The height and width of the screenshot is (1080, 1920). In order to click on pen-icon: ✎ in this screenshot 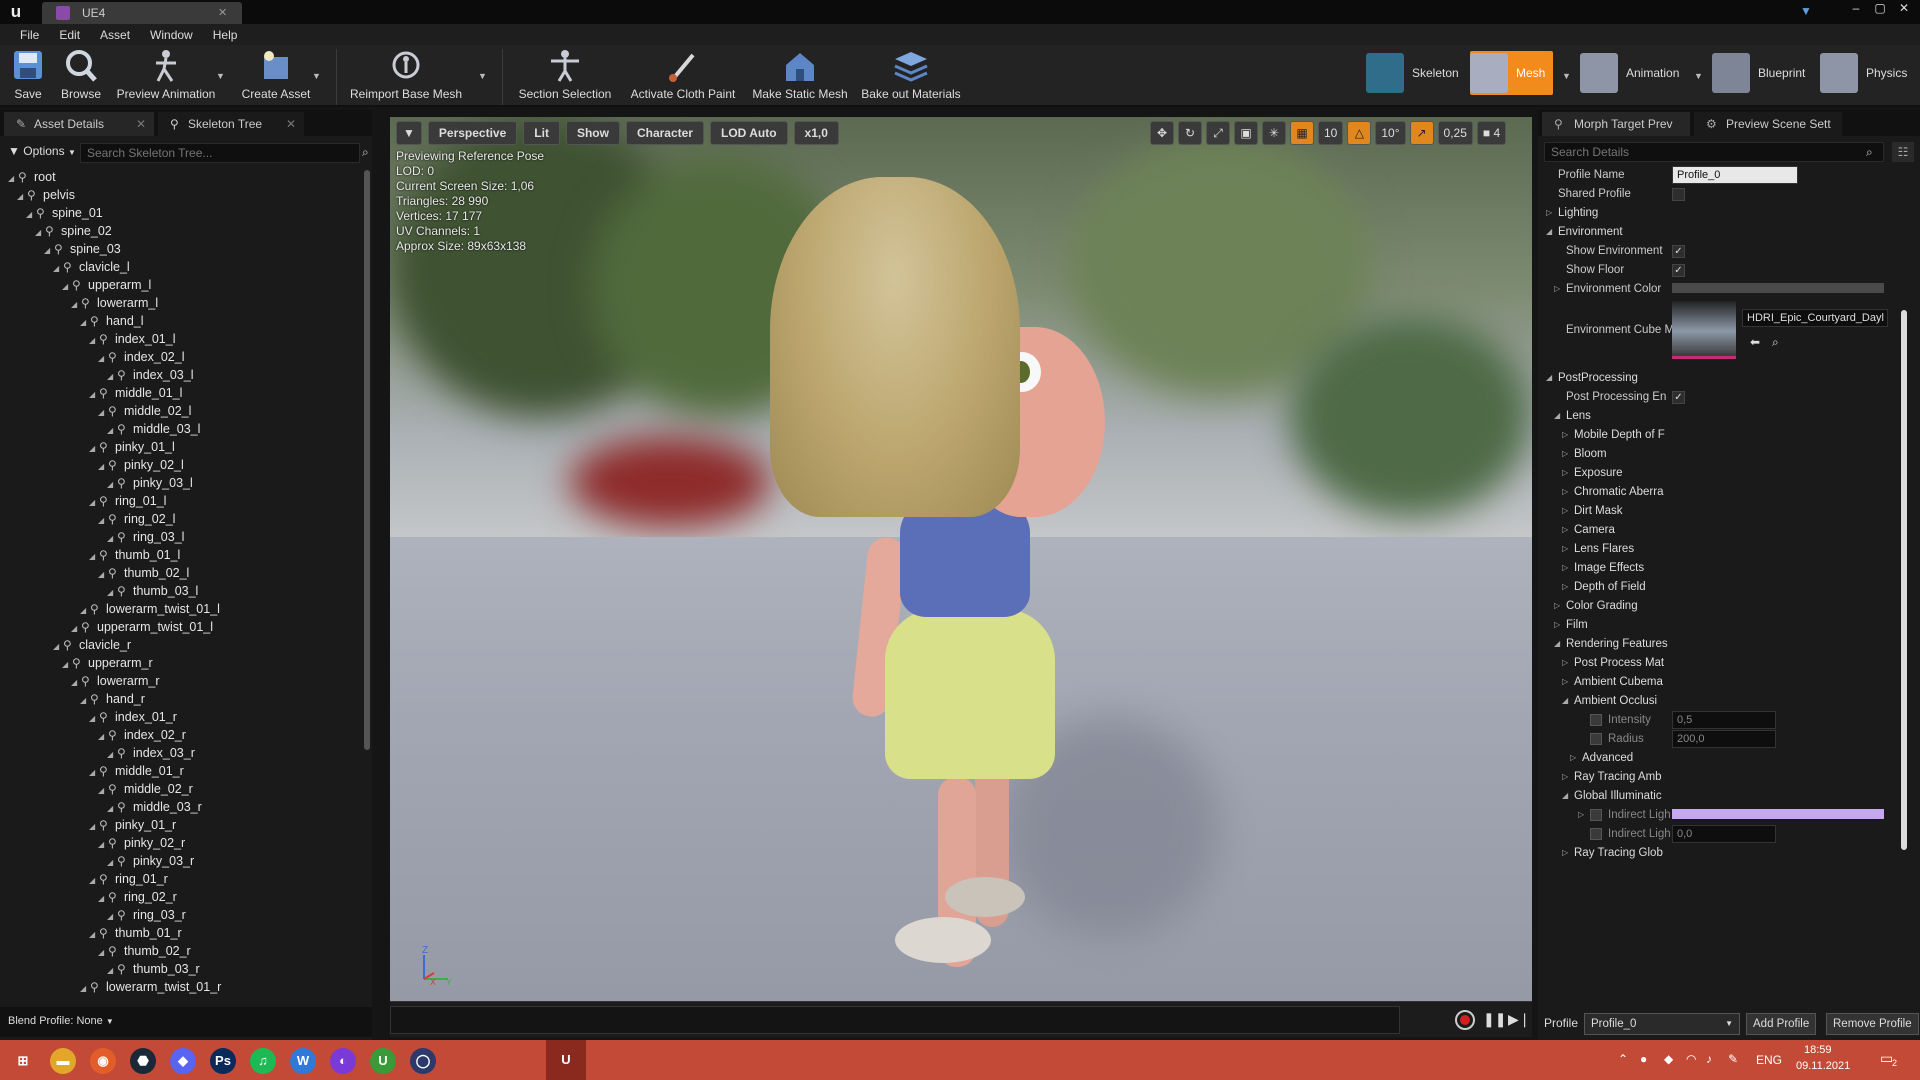, I will do `click(1733, 1059)`.